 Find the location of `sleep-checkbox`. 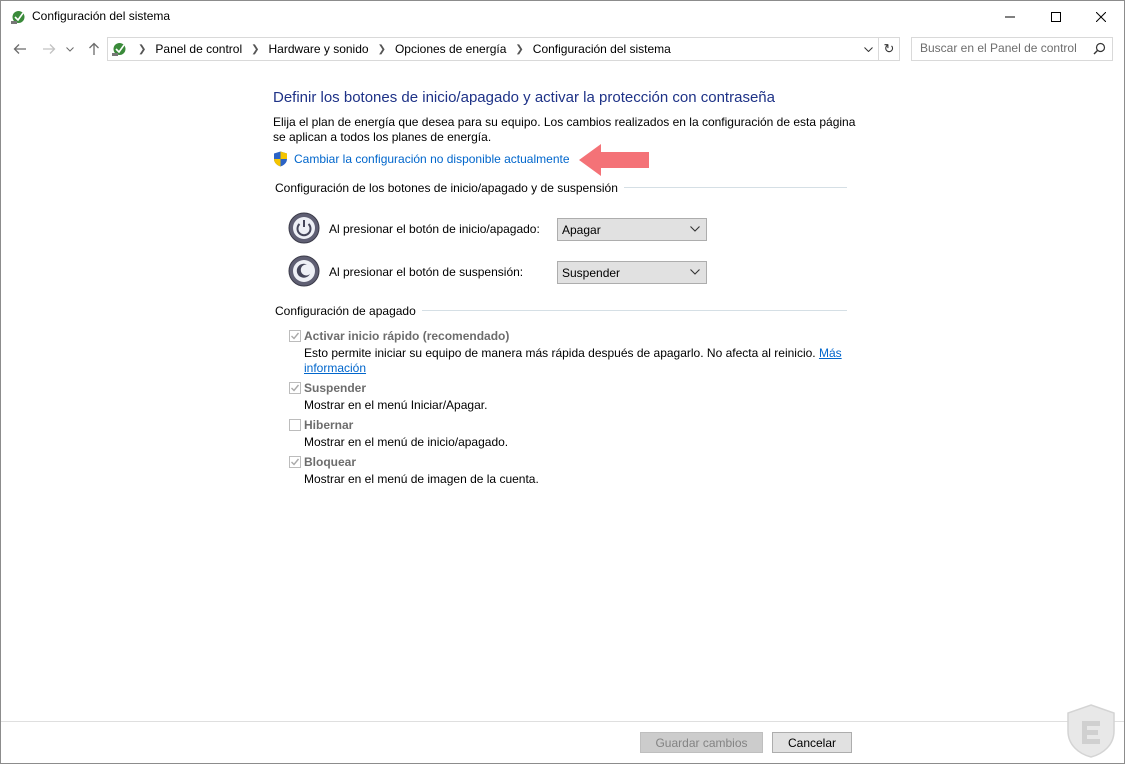

sleep-checkbox is located at coordinates (295, 388).